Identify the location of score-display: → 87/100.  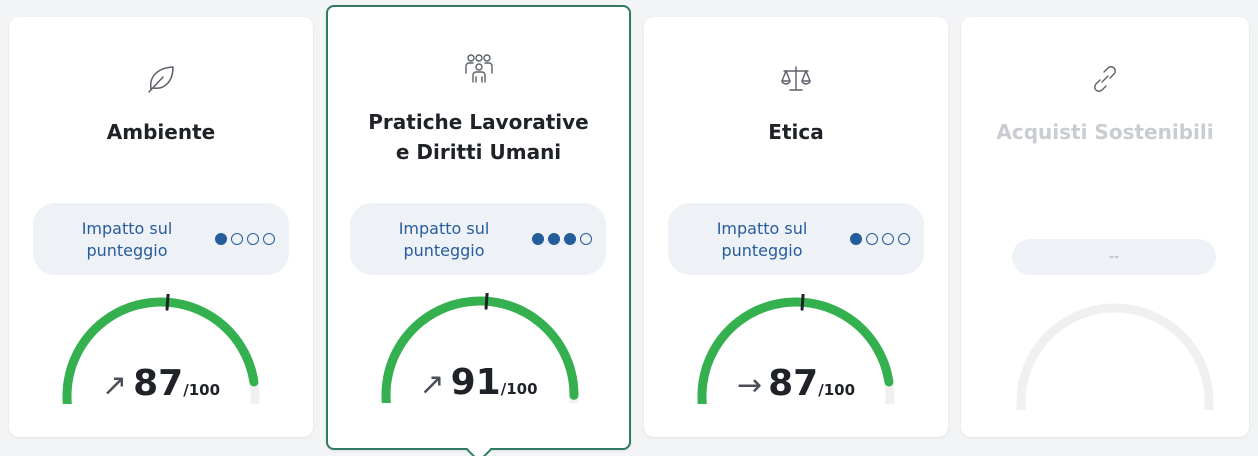
(796, 383).